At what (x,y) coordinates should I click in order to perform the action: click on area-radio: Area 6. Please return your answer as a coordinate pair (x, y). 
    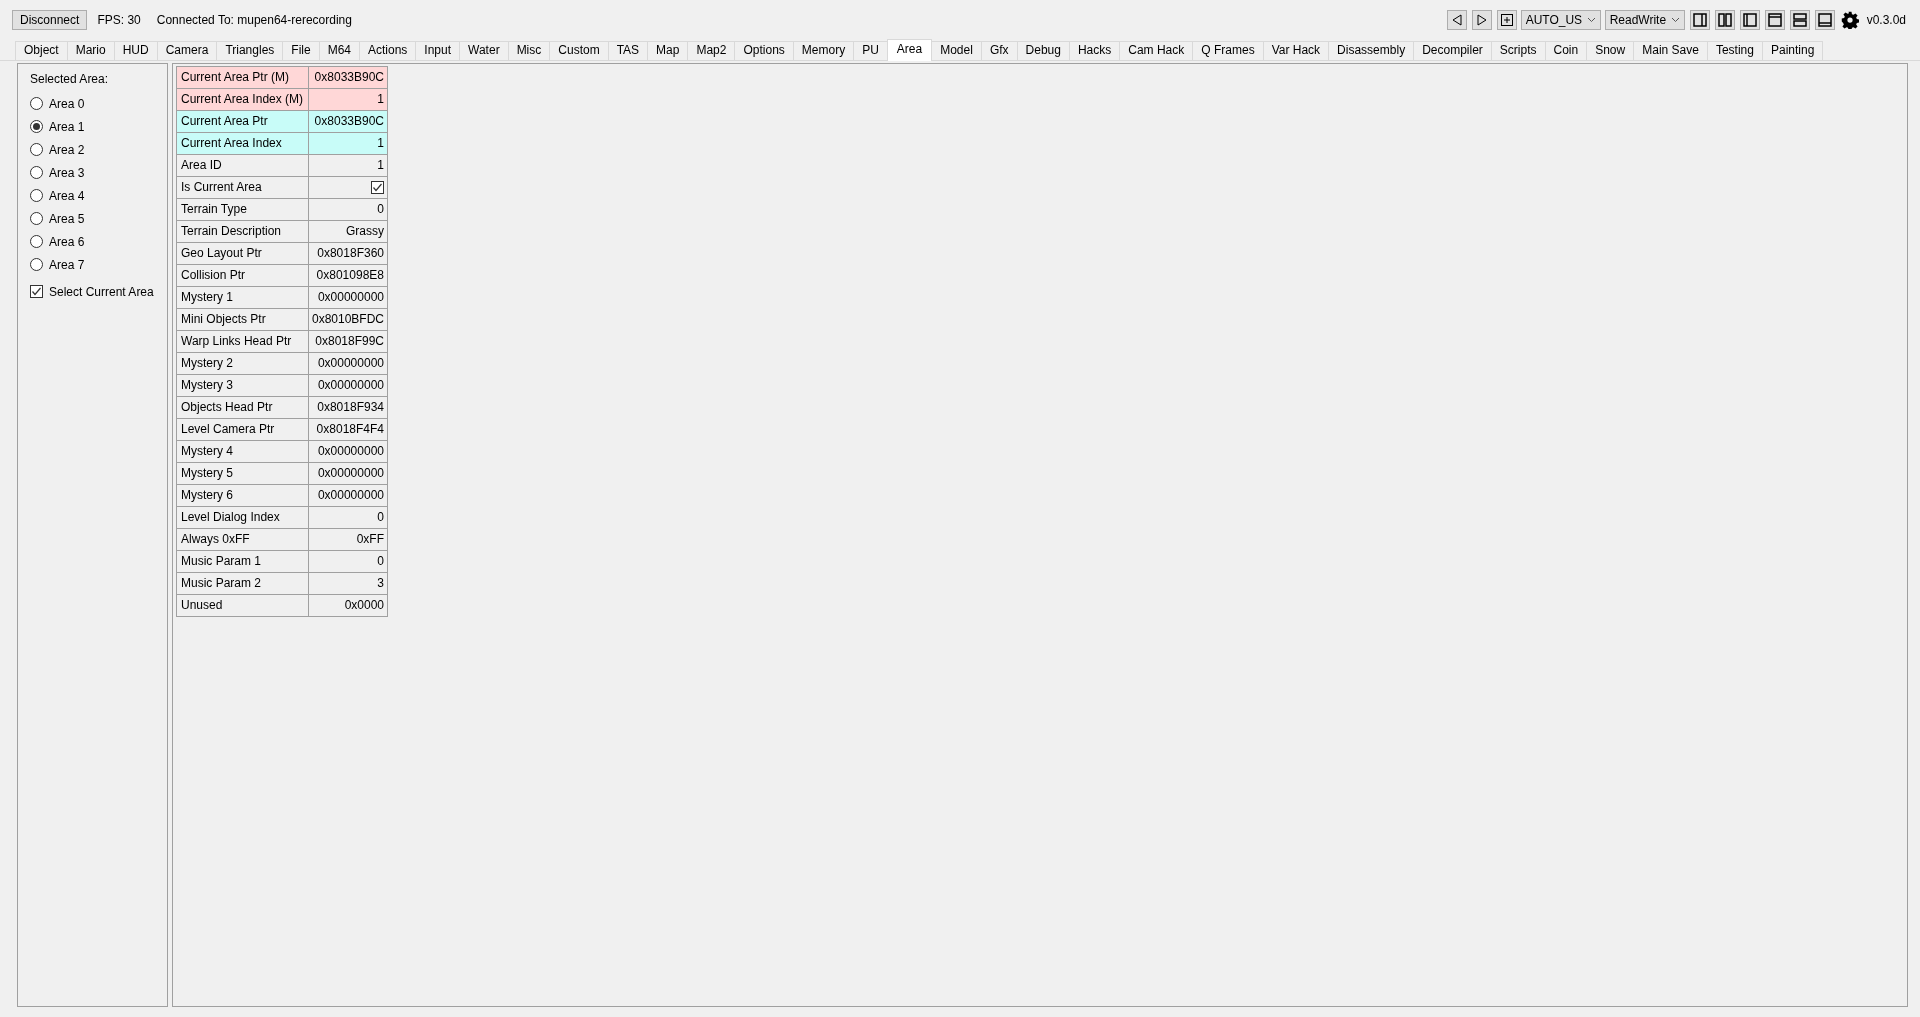
    Looking at the image, I should click on (92, 241).